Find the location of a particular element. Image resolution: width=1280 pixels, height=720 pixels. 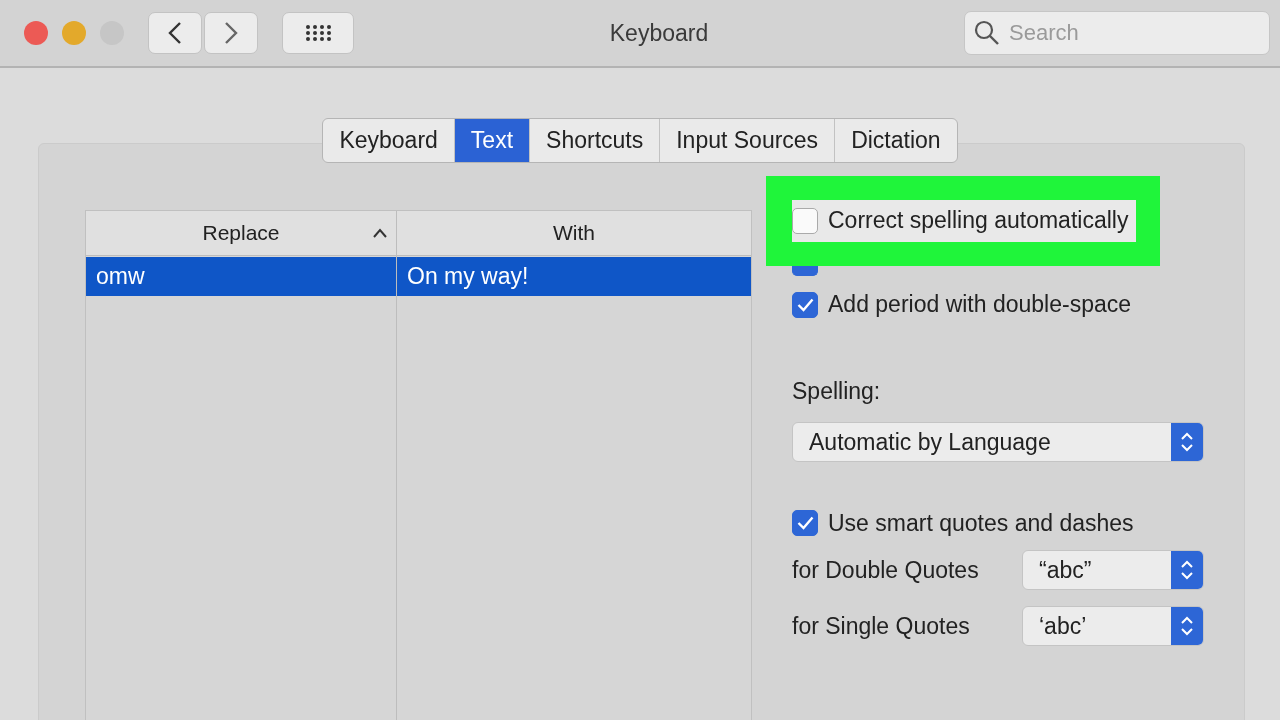

smart-quotes-checkbox is located at coordinates (805, 523).